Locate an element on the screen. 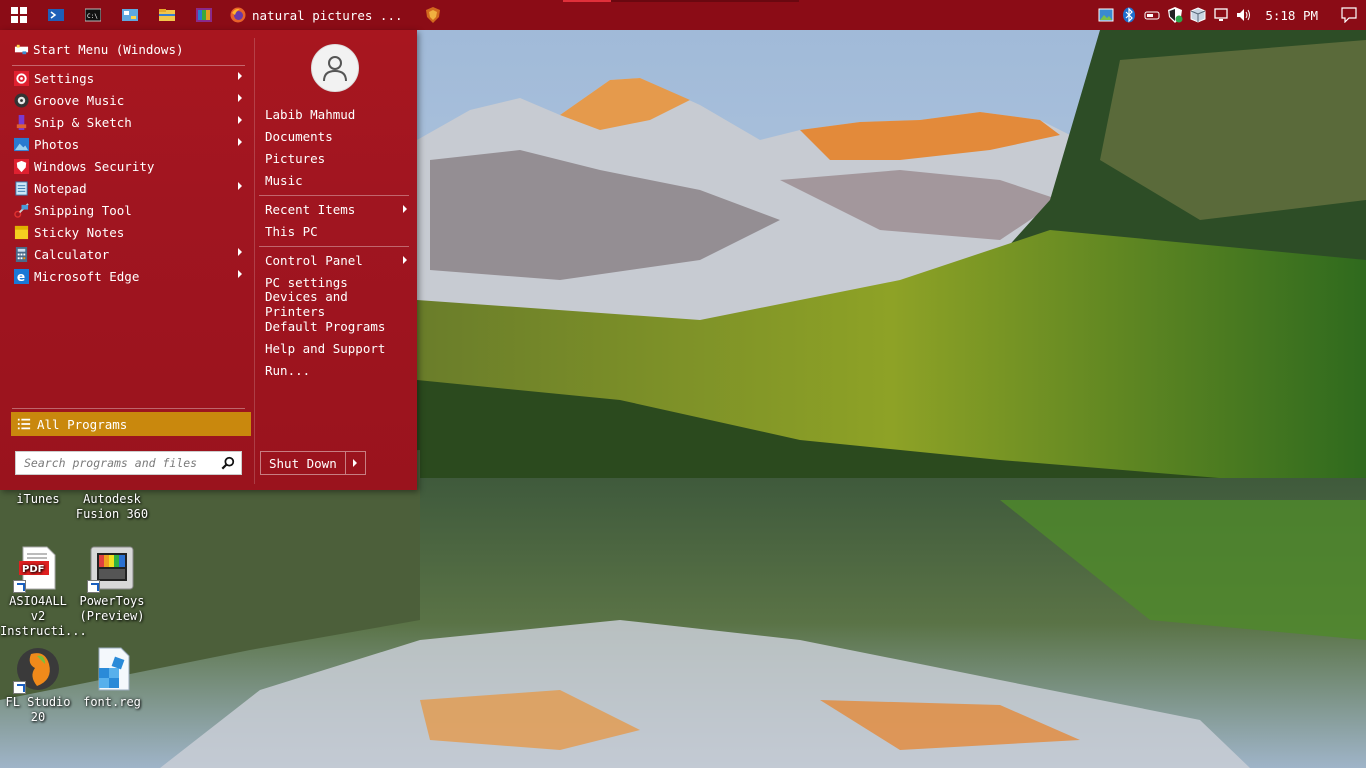  start-item-label: Groove Music is located at coordinates (79, 100).